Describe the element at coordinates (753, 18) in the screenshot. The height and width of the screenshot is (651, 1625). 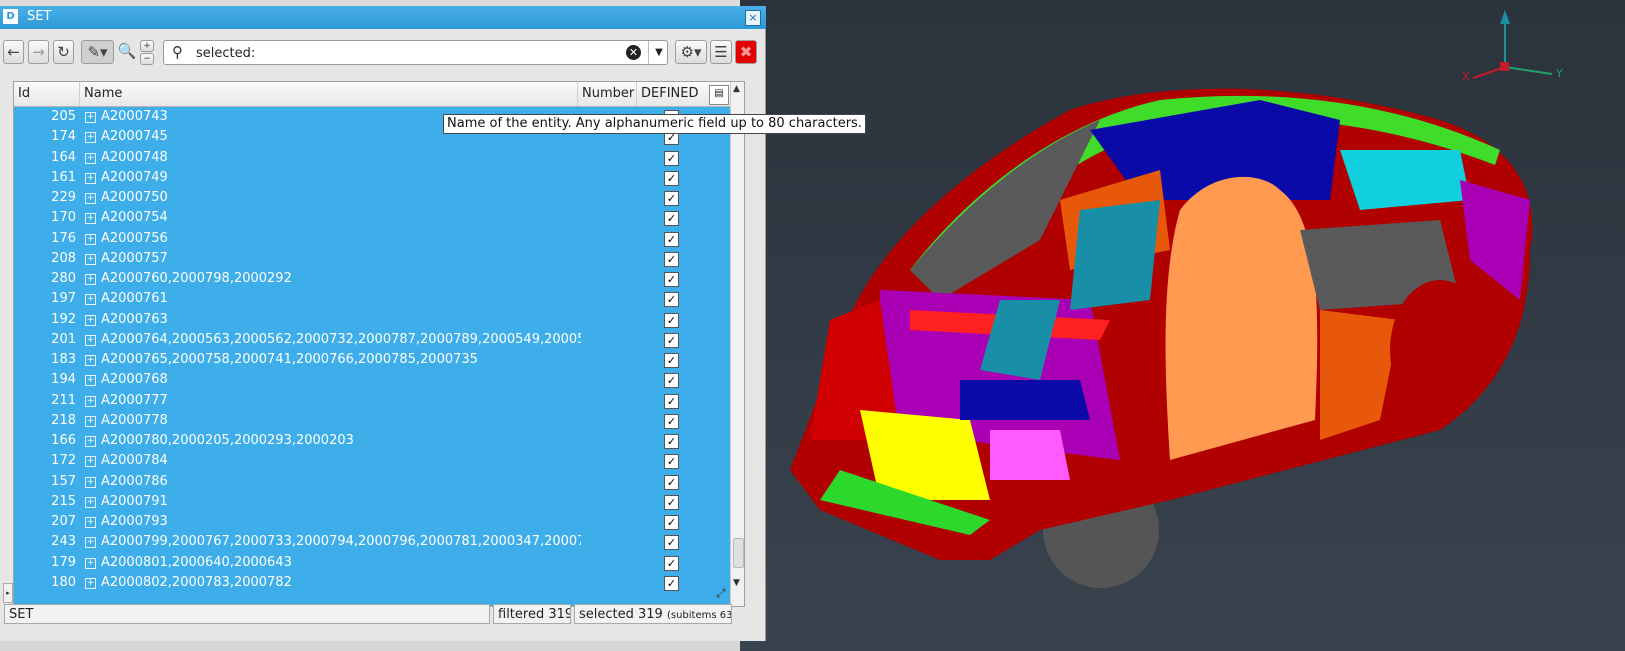
I see `close-icon: ×` at that location.